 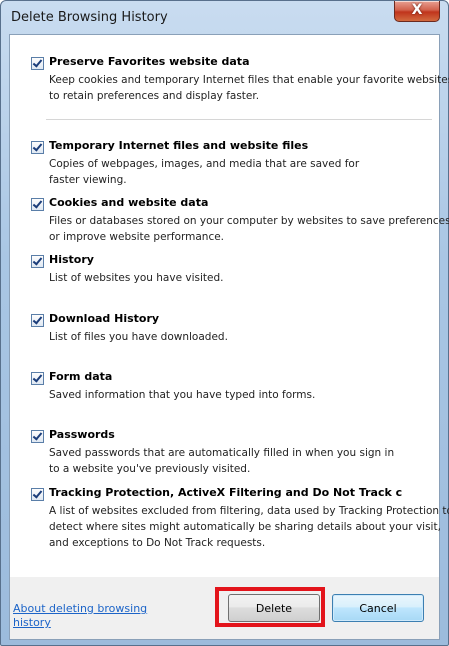 I want to click on cancel-button: Cancel, so click(x=378, y=608).